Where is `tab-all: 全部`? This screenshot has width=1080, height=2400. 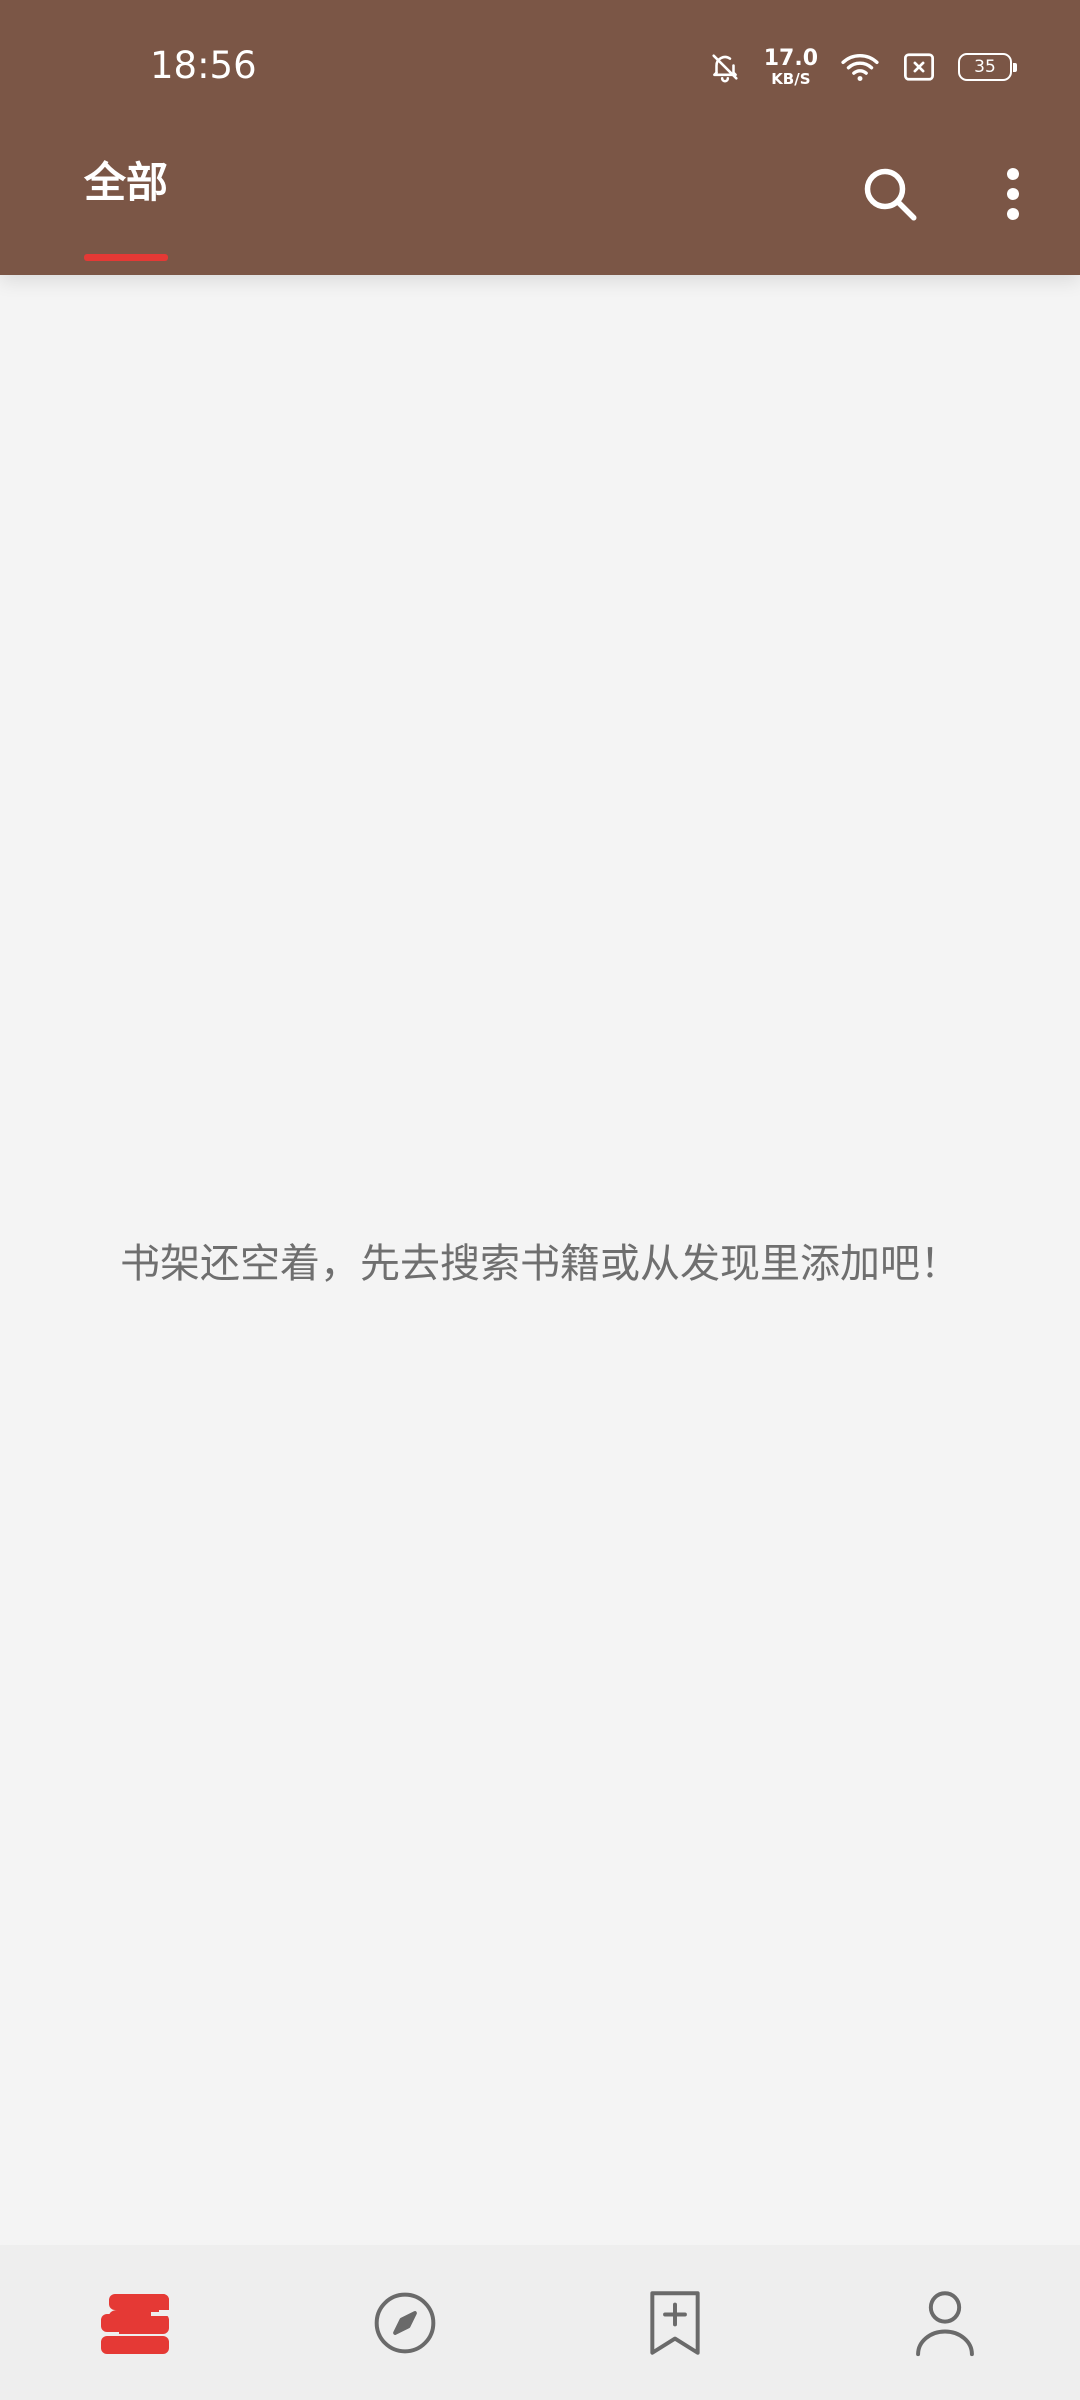
tab-all: 全部 is located at coordinates (126, 213).